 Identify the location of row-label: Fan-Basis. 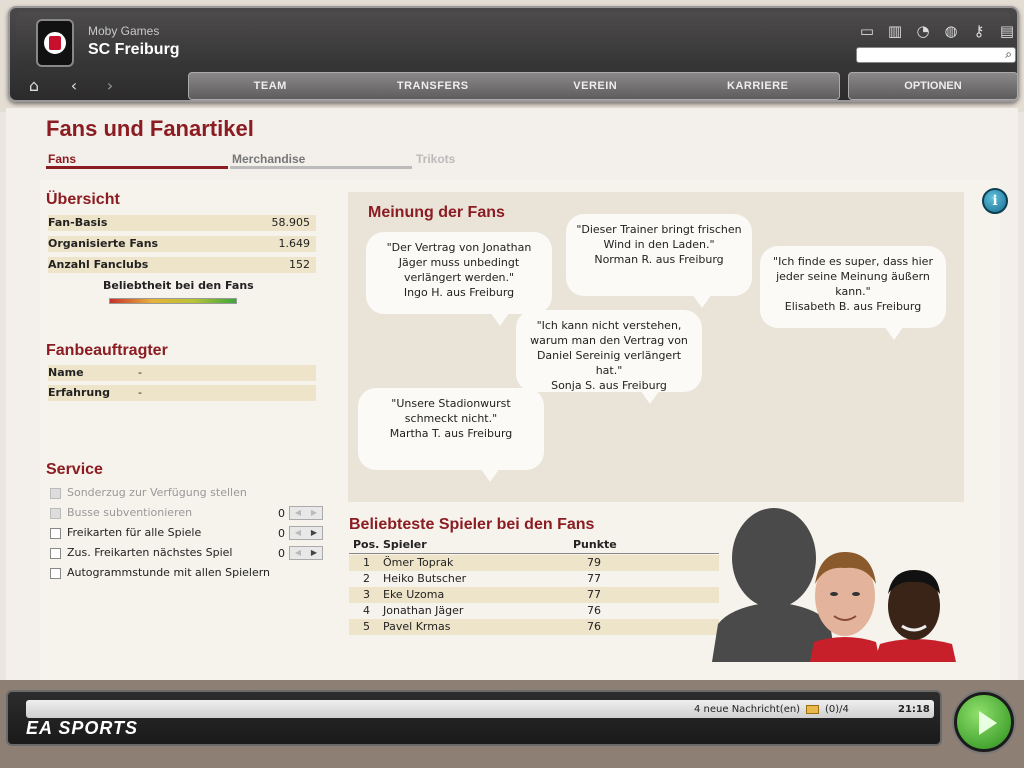
(78, 222).